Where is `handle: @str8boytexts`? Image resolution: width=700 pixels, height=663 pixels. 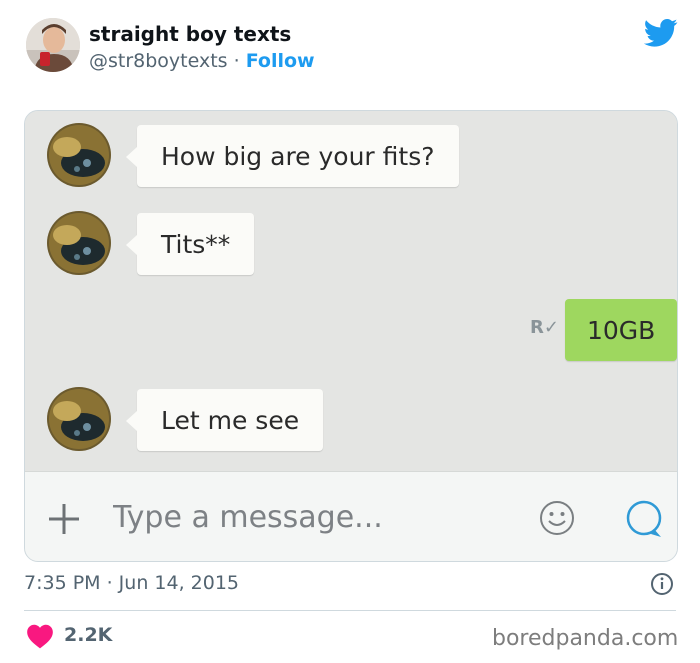
handle: @str8boytexts is located at coordinates (158, 61).